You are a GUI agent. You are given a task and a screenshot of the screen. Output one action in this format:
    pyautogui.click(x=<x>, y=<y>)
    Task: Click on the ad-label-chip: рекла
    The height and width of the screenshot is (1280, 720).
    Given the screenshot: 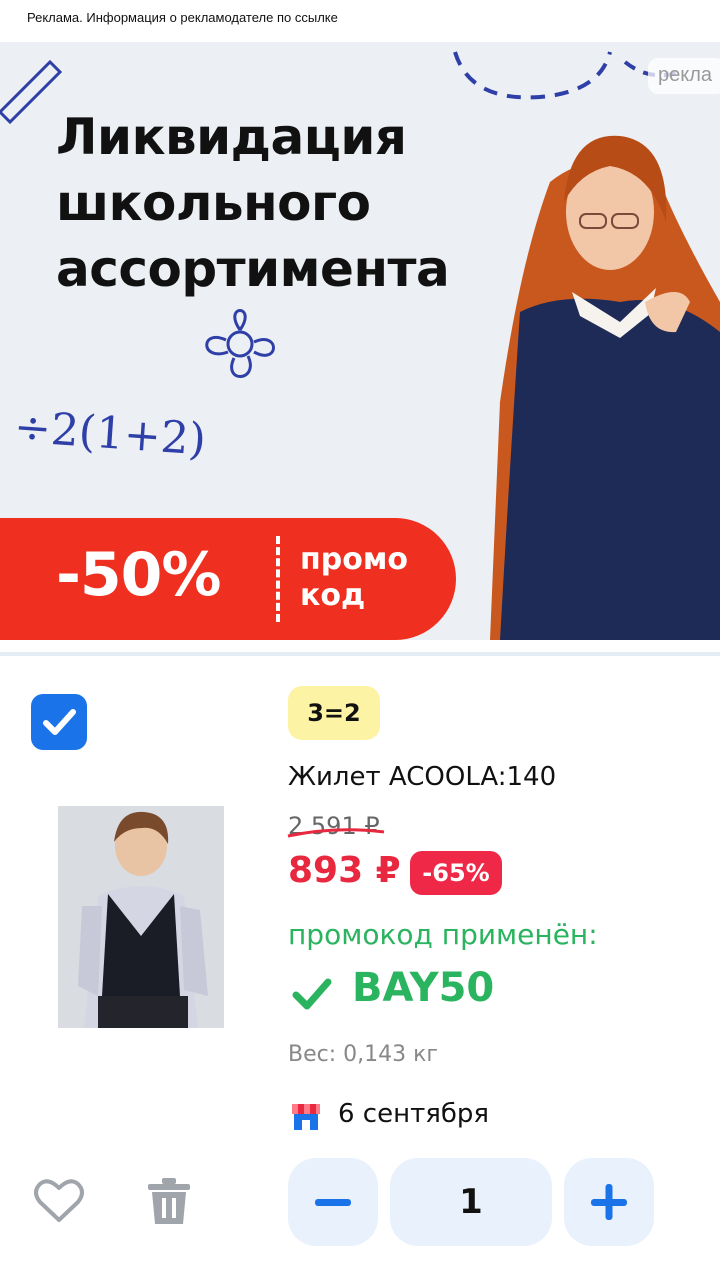 What is the action you would take?
    pyautogui.click(x=684, y=76)
    